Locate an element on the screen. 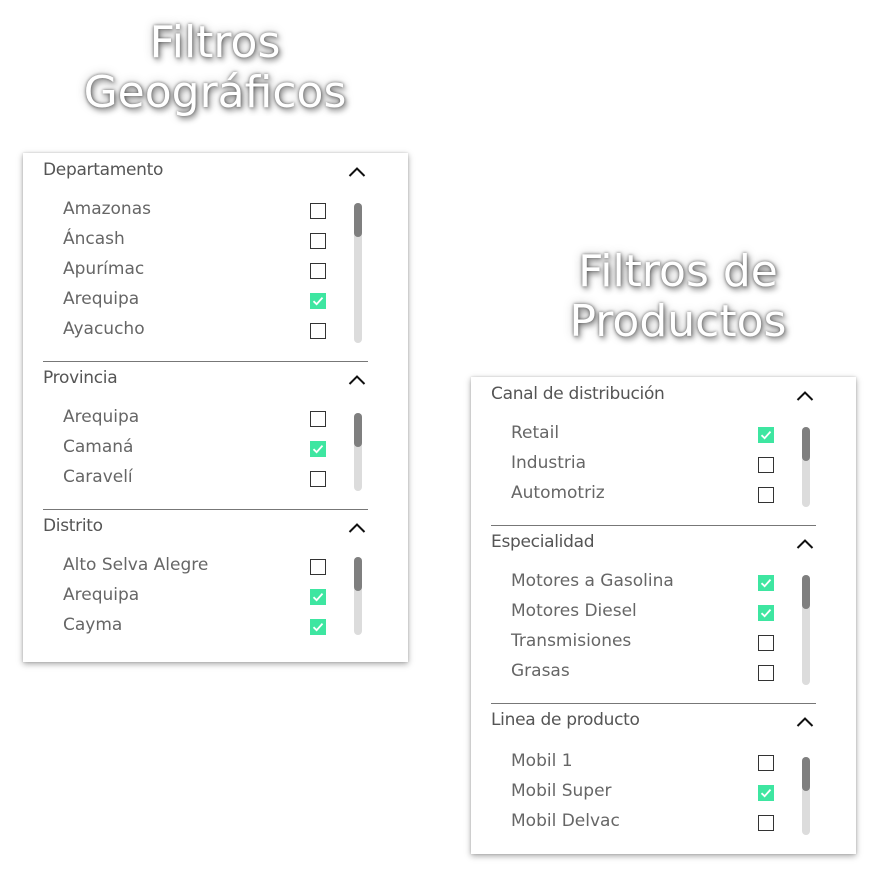 This screenshot has height=878, width=875. slicer-provincia: Provincia Arequipa Camaná Caravelí is located at coordinates (215, 435).